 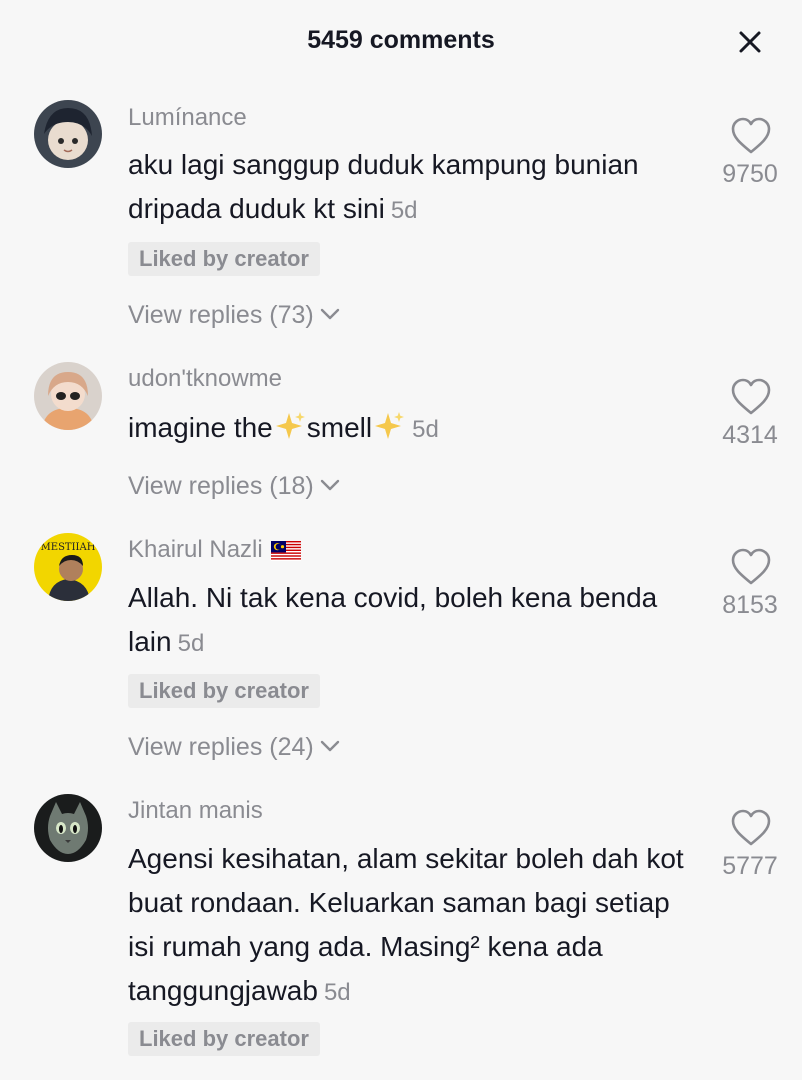 I want to click on username: Jintan manis, so click(x=195, y=811).